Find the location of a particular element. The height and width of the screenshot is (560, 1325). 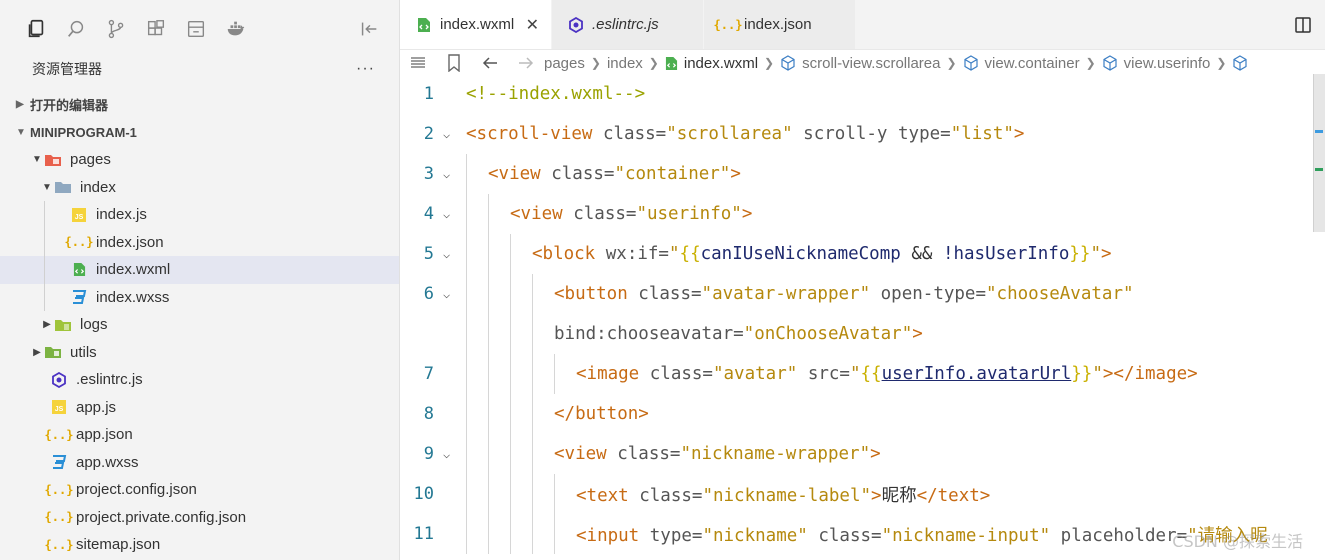

code-token: <view is located at coordinates (536, 214).